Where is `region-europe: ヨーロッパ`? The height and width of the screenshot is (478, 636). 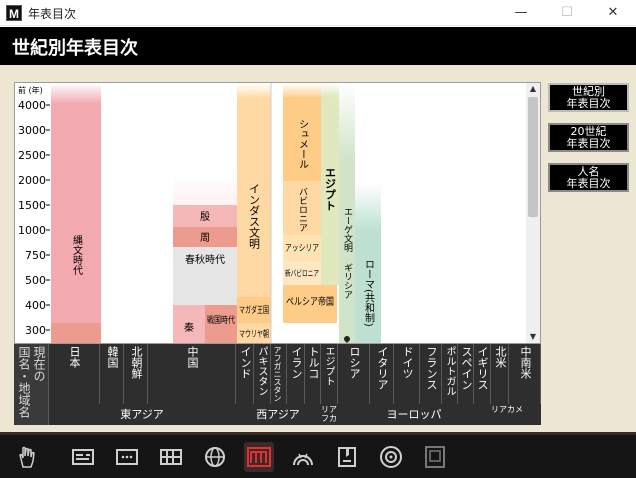 region-europe: ヨーロッパ is located at coordinates (414, 414).